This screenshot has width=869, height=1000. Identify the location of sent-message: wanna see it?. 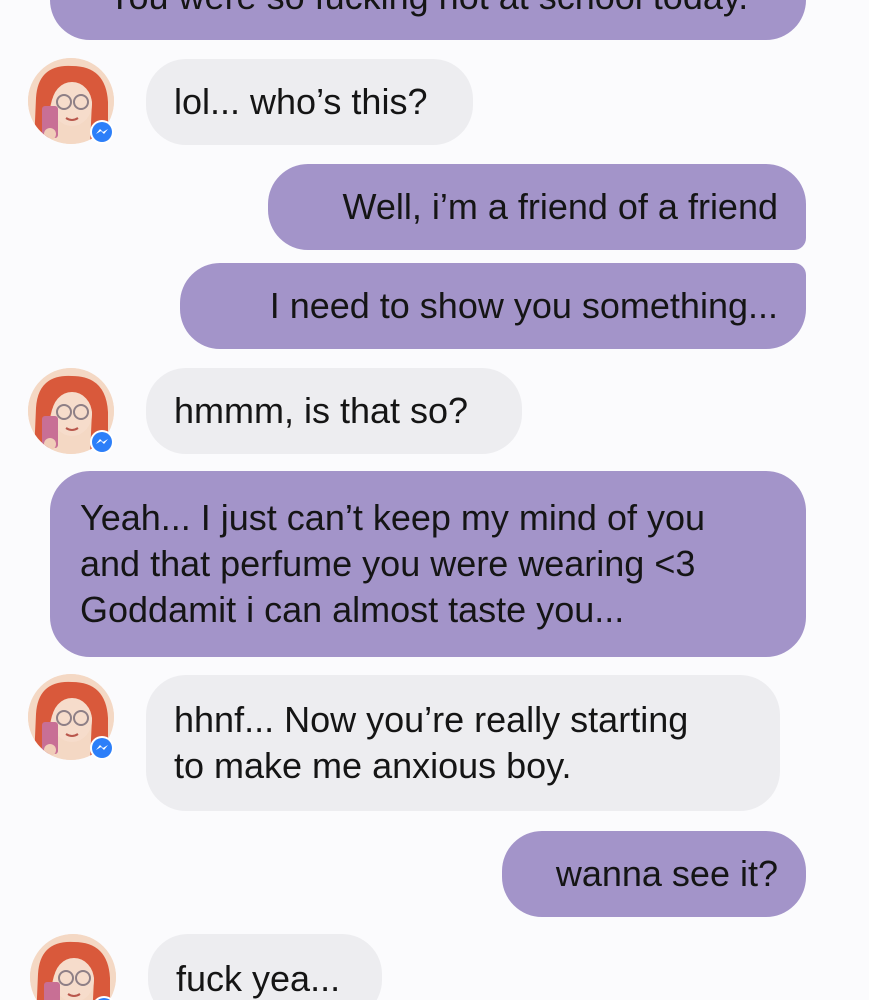
(654, 874).